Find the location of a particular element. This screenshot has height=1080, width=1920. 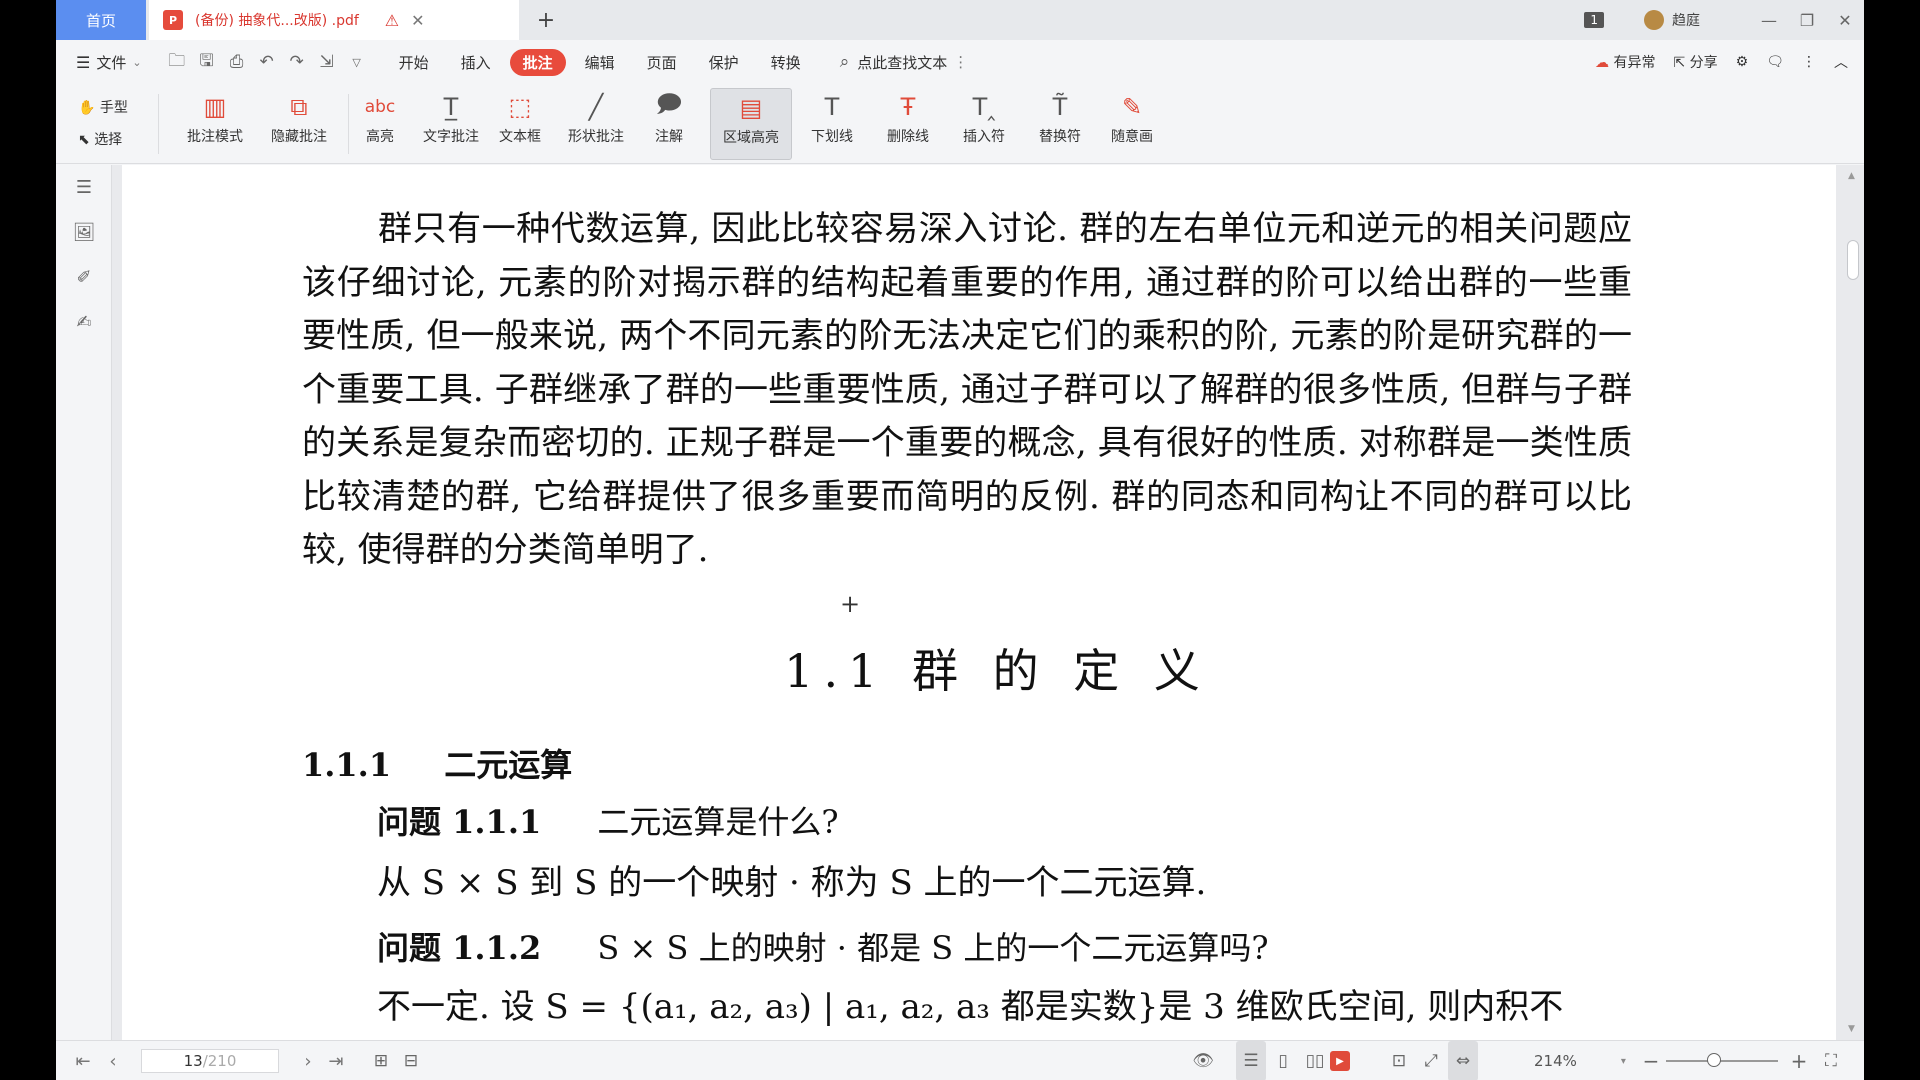

underline-icon: T is located at coordinates (832, 107).